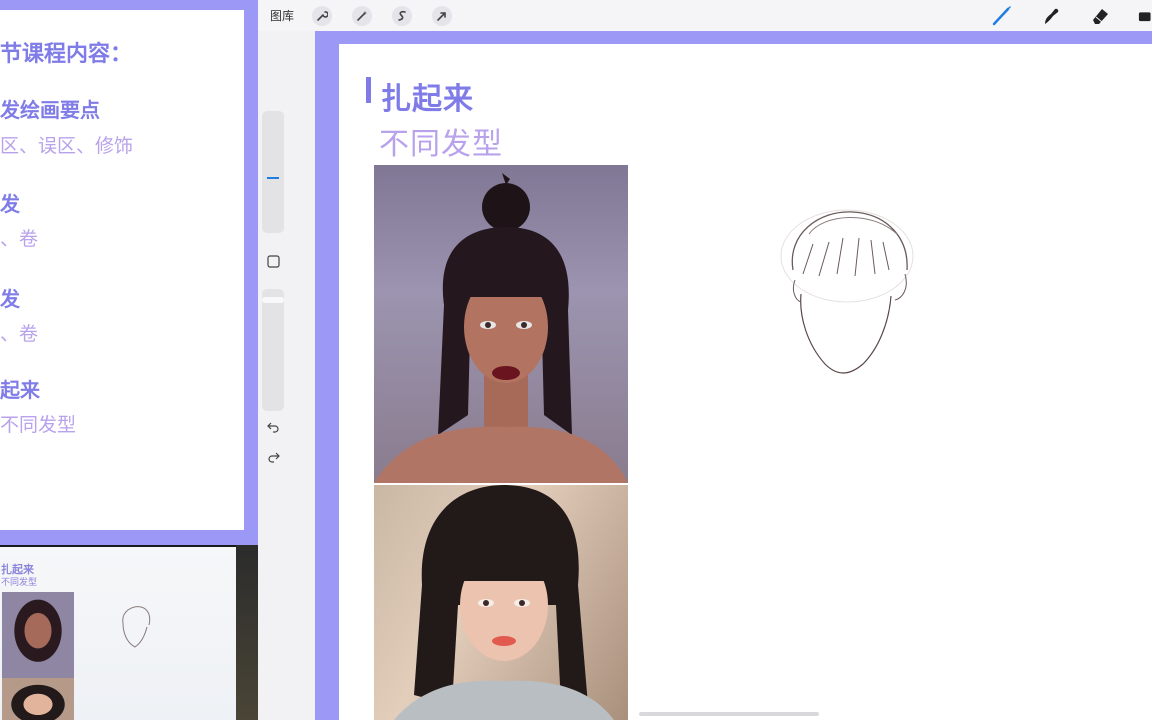 This screenshot has height=720, width=1152. What do you see at coordinates (368, 90) in the screenshot?
I see `title-accent-bar` at bounding box center [368, 90].